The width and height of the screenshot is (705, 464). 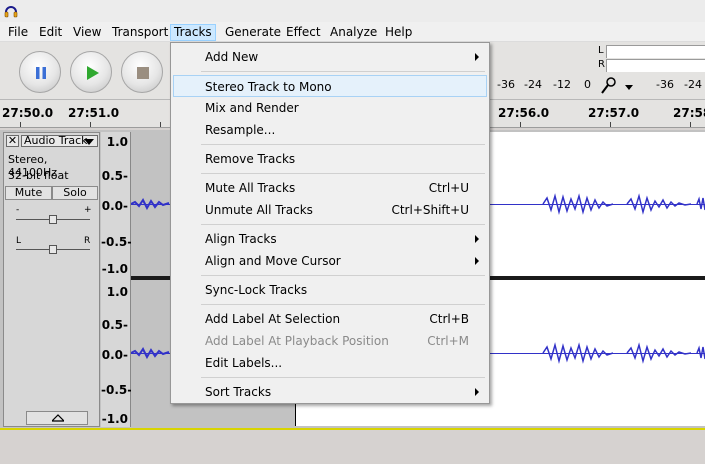 I want to click on menu-tracks: Tracks, so click(x=193, y=32).